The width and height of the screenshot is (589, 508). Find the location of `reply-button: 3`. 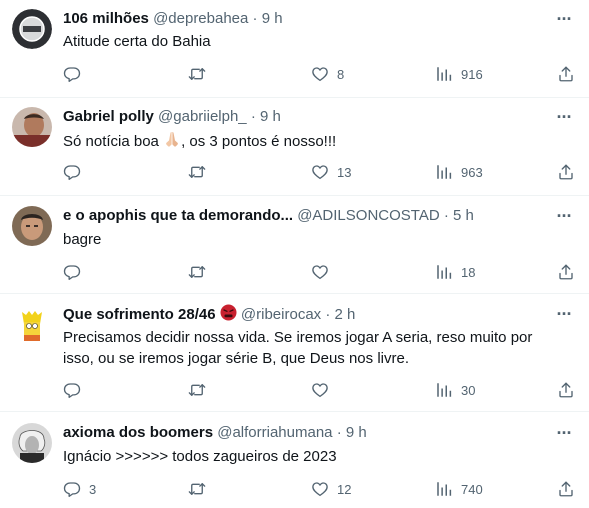

reply-button: 3 is located at coordinates (79, 489).